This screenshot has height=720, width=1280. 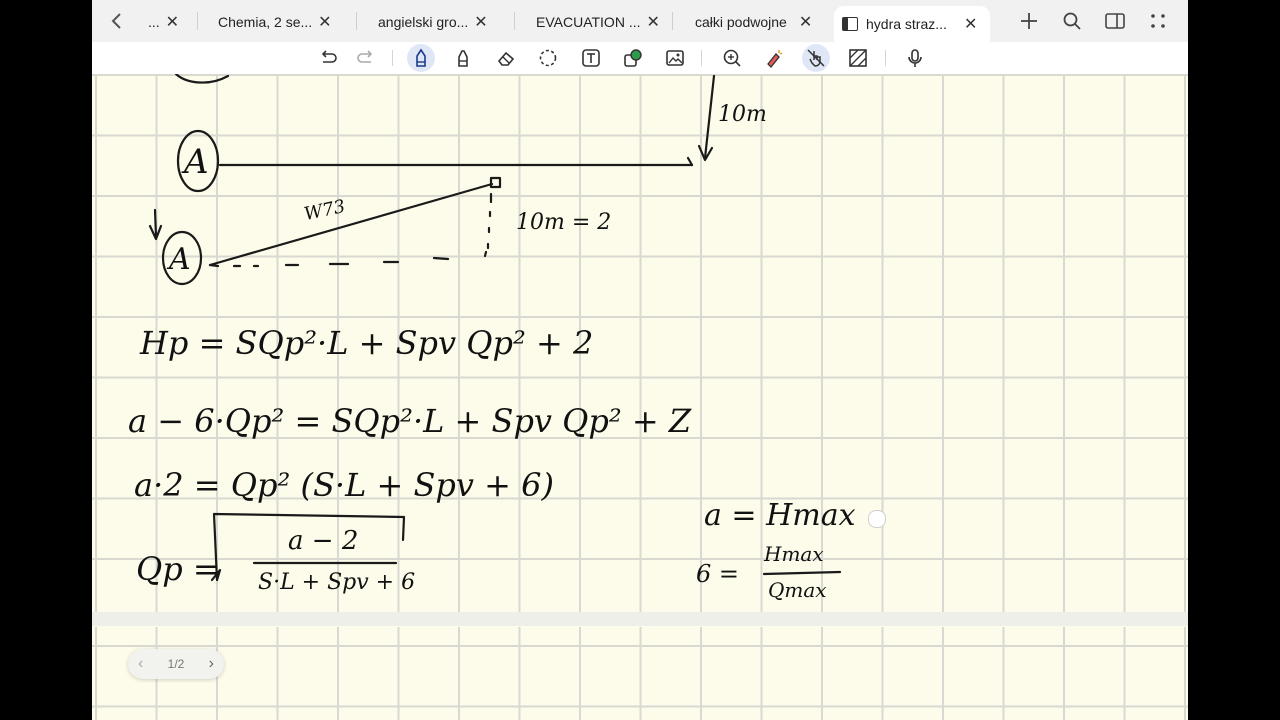 What do you see at coordinates (774, 58) in the screenshot?
I see `laser-pointer-icon` at bounding box center [774, 58].